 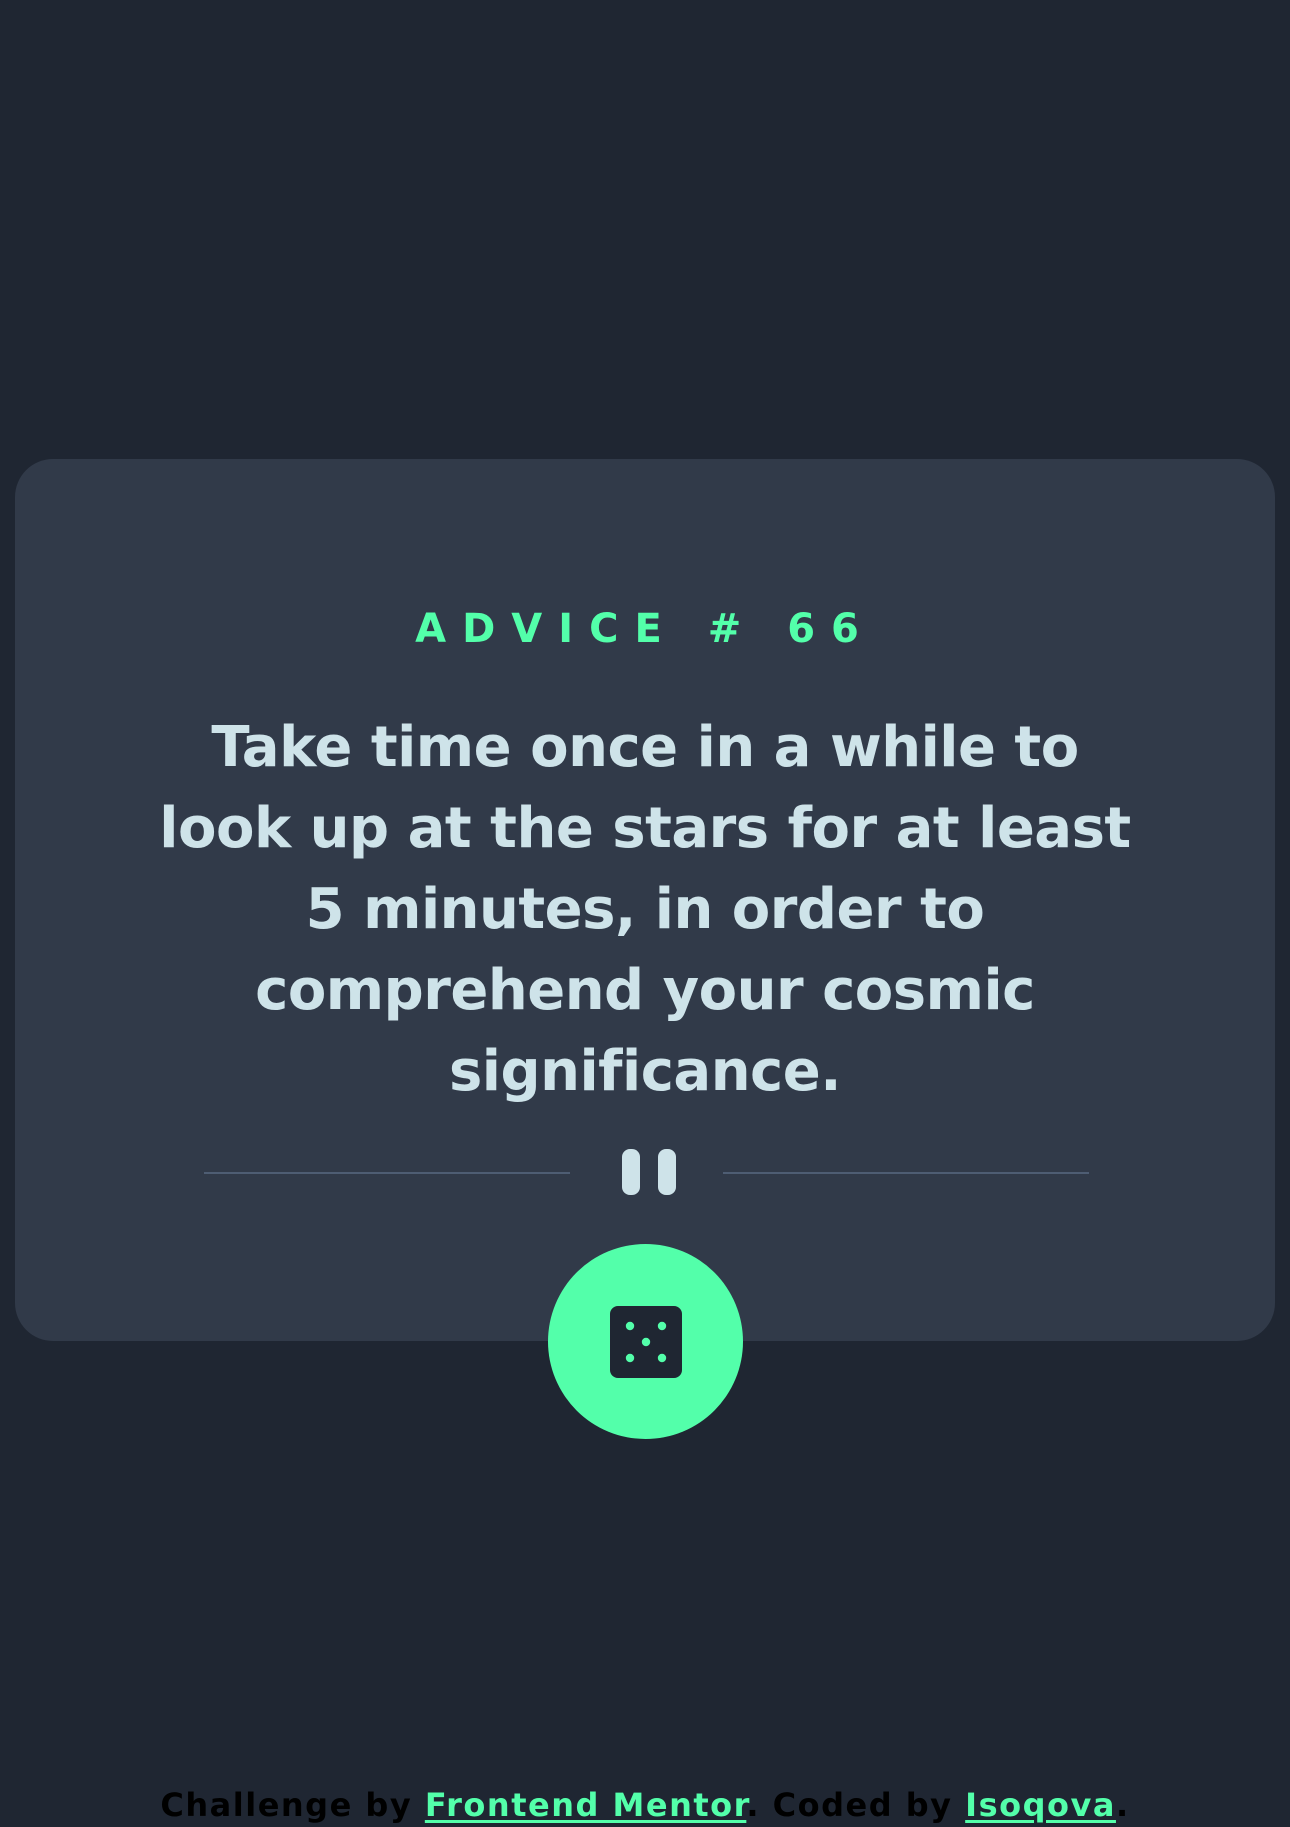 What do you see at coordinates (586, 1805) in the screenshot?
I see `frontend-mentor-link: Frontend Mentor` at bounding box center [586, 1805].